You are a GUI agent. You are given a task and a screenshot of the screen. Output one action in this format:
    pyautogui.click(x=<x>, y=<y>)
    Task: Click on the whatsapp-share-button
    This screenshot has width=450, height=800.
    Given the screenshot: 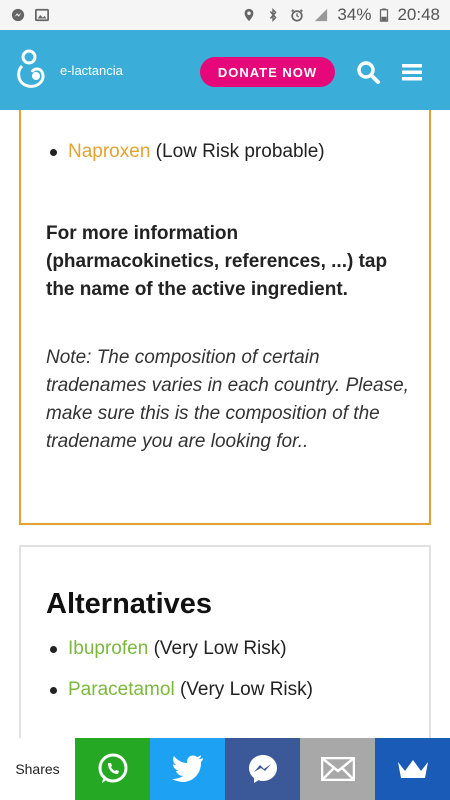 What is the action you would take?
    pyautogui.click(x=112, y=769)
    